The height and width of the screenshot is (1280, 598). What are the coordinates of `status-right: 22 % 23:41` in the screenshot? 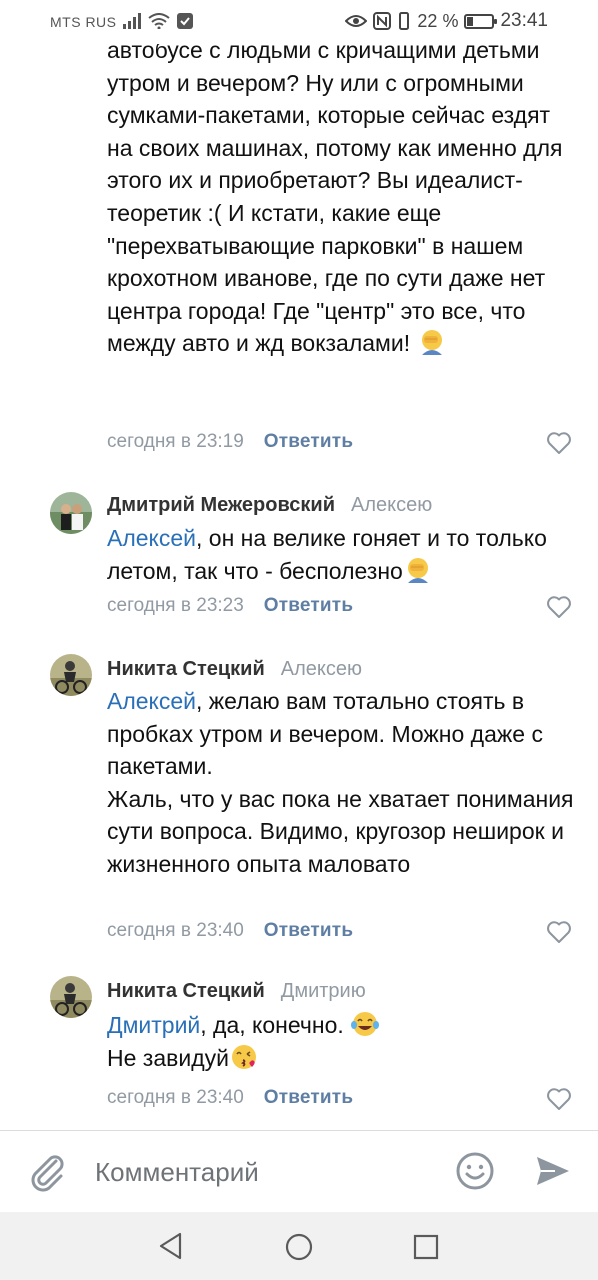 It's located at (446, 21).